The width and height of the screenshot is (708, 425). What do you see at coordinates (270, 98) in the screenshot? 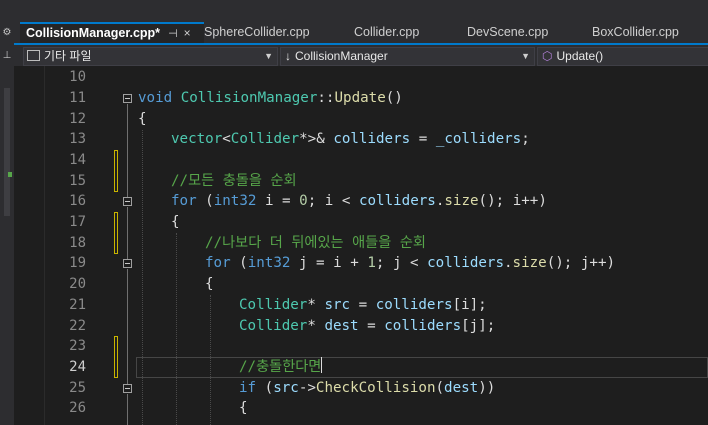
I see `code-line-11: void CollisionManager::Update()` at bounding box center [270, 98].